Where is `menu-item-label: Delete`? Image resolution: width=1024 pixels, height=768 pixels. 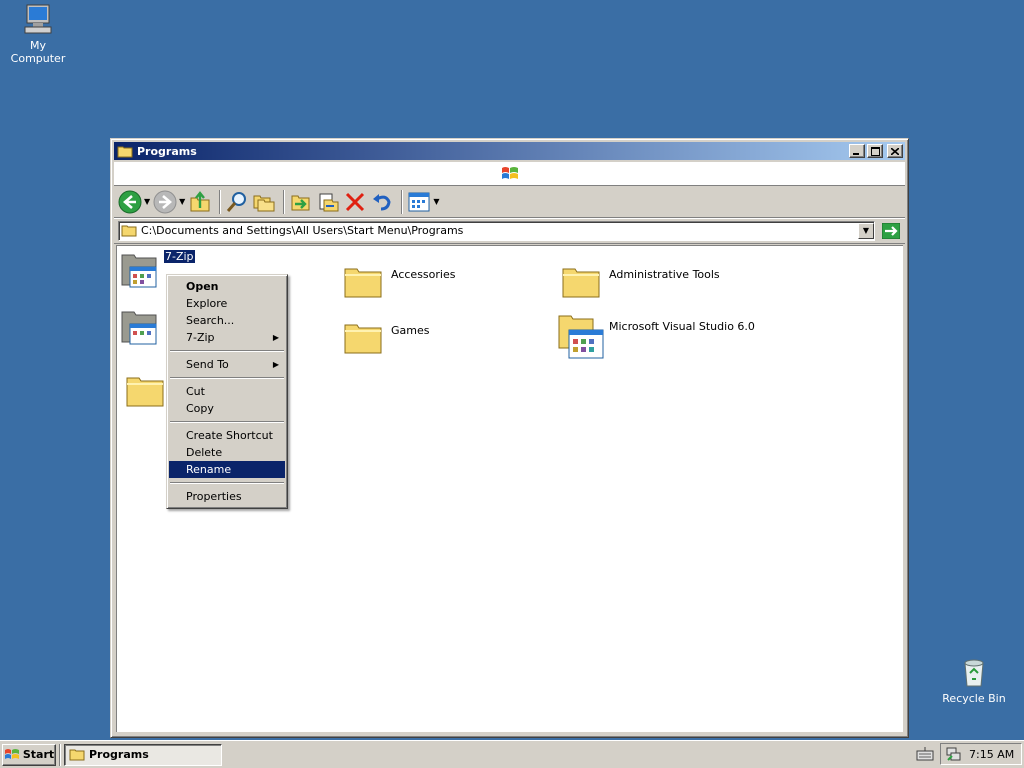 menu-item-label: Delete is located at coordinates (204, 452).